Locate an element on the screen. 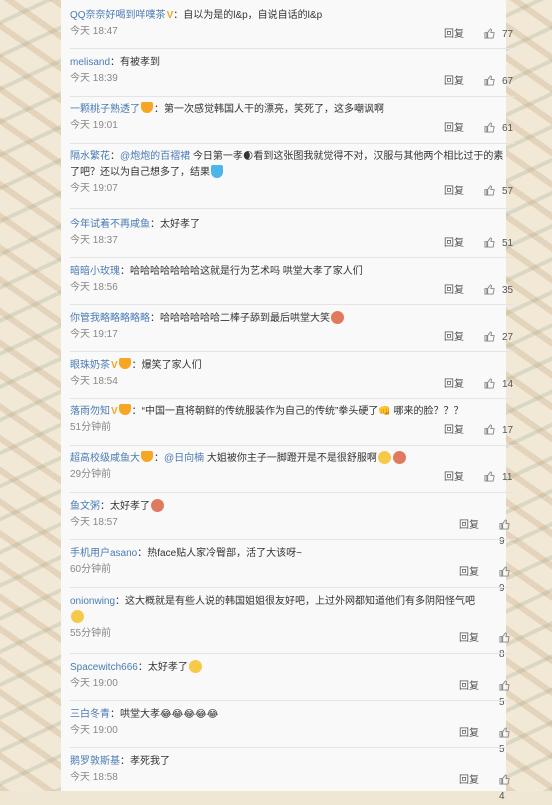  comment-username: 隔水繁花 is located at coordinates (90, 156).